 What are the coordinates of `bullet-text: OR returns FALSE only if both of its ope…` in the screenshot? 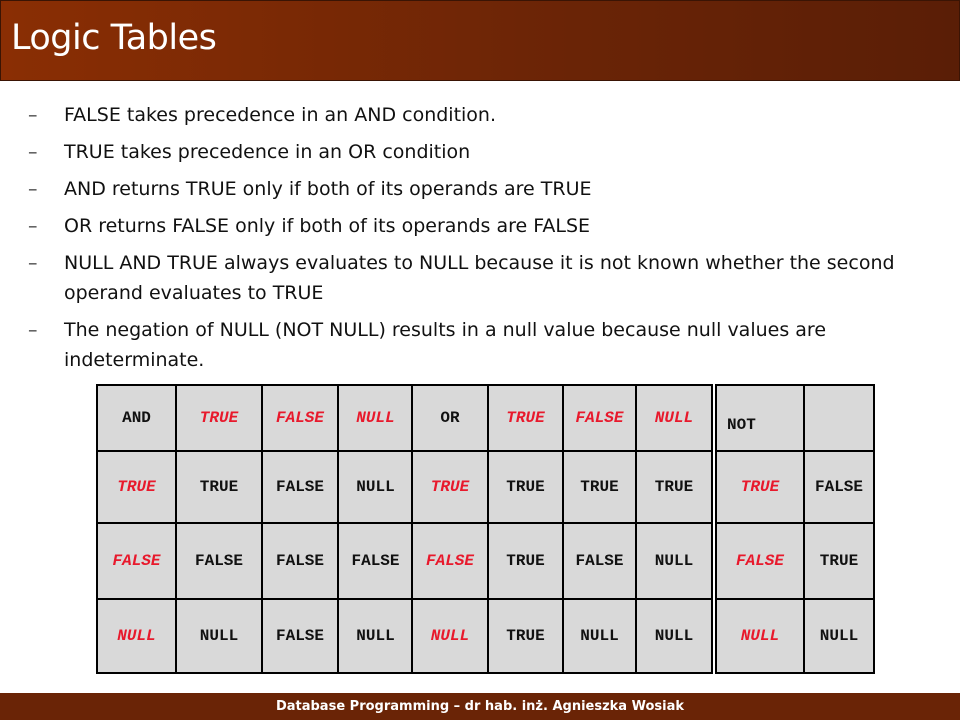 It's located at (327, 226).